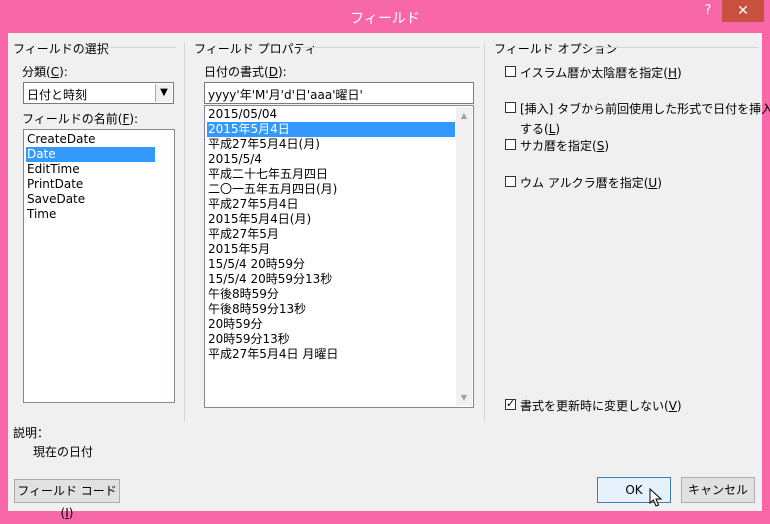  Describe the element at coordinates (243, 294) in the screenshot. I see `format-item: 午後8時59分` at that location.